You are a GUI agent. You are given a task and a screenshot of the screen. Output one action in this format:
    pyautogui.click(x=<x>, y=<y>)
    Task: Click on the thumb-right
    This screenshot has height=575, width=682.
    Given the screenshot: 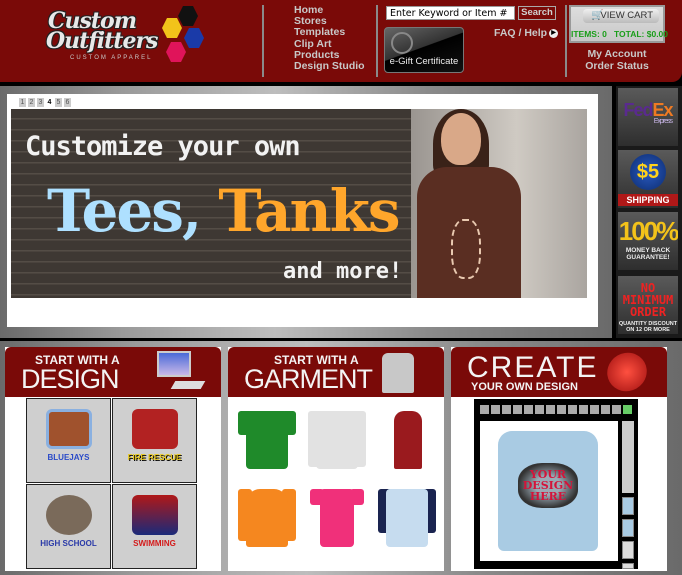 What is the action you would take?
    pyautogui.click(x=628, y=566)
    